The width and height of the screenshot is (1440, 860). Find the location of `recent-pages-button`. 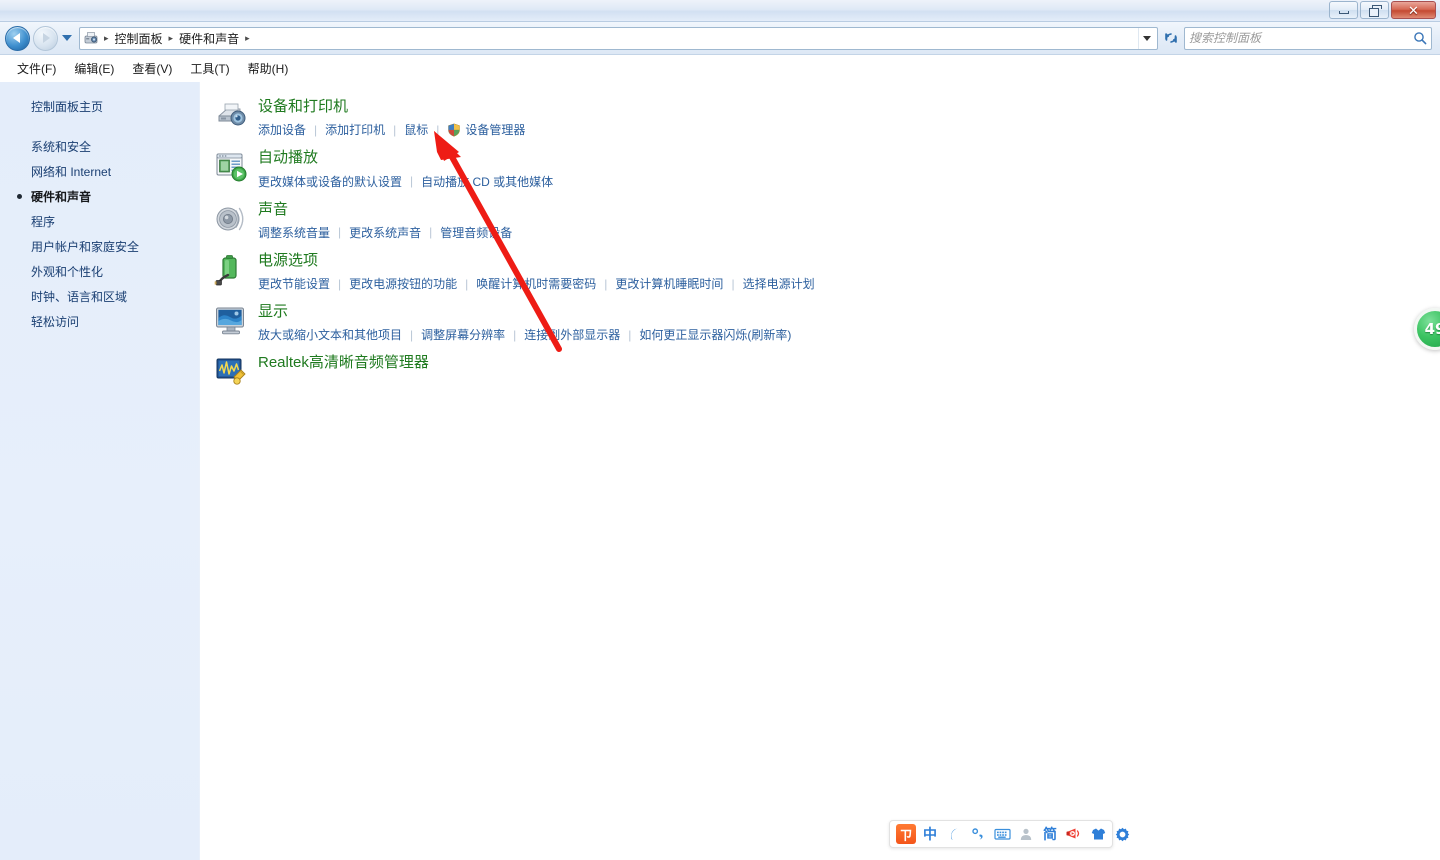

recent-pages-button is located at coordinates (67, 38).